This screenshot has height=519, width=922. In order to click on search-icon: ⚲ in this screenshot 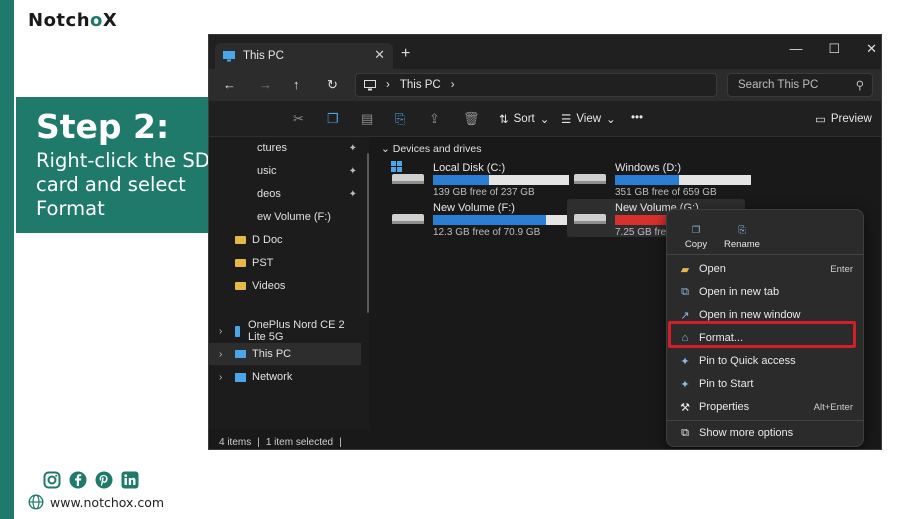, I will do `click(859, 86)`.